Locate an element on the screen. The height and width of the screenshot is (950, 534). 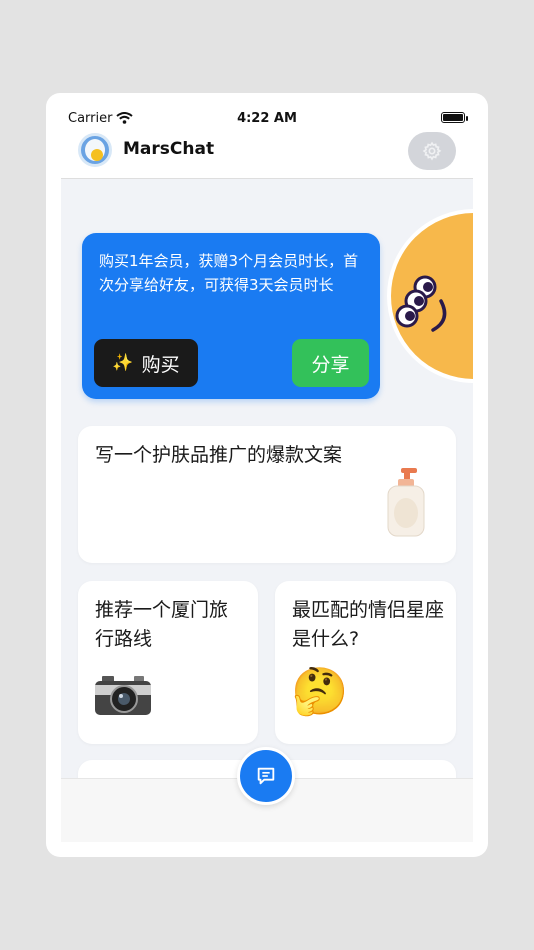
three-eyed-mascot-icon is located at coordinates (430, 296).